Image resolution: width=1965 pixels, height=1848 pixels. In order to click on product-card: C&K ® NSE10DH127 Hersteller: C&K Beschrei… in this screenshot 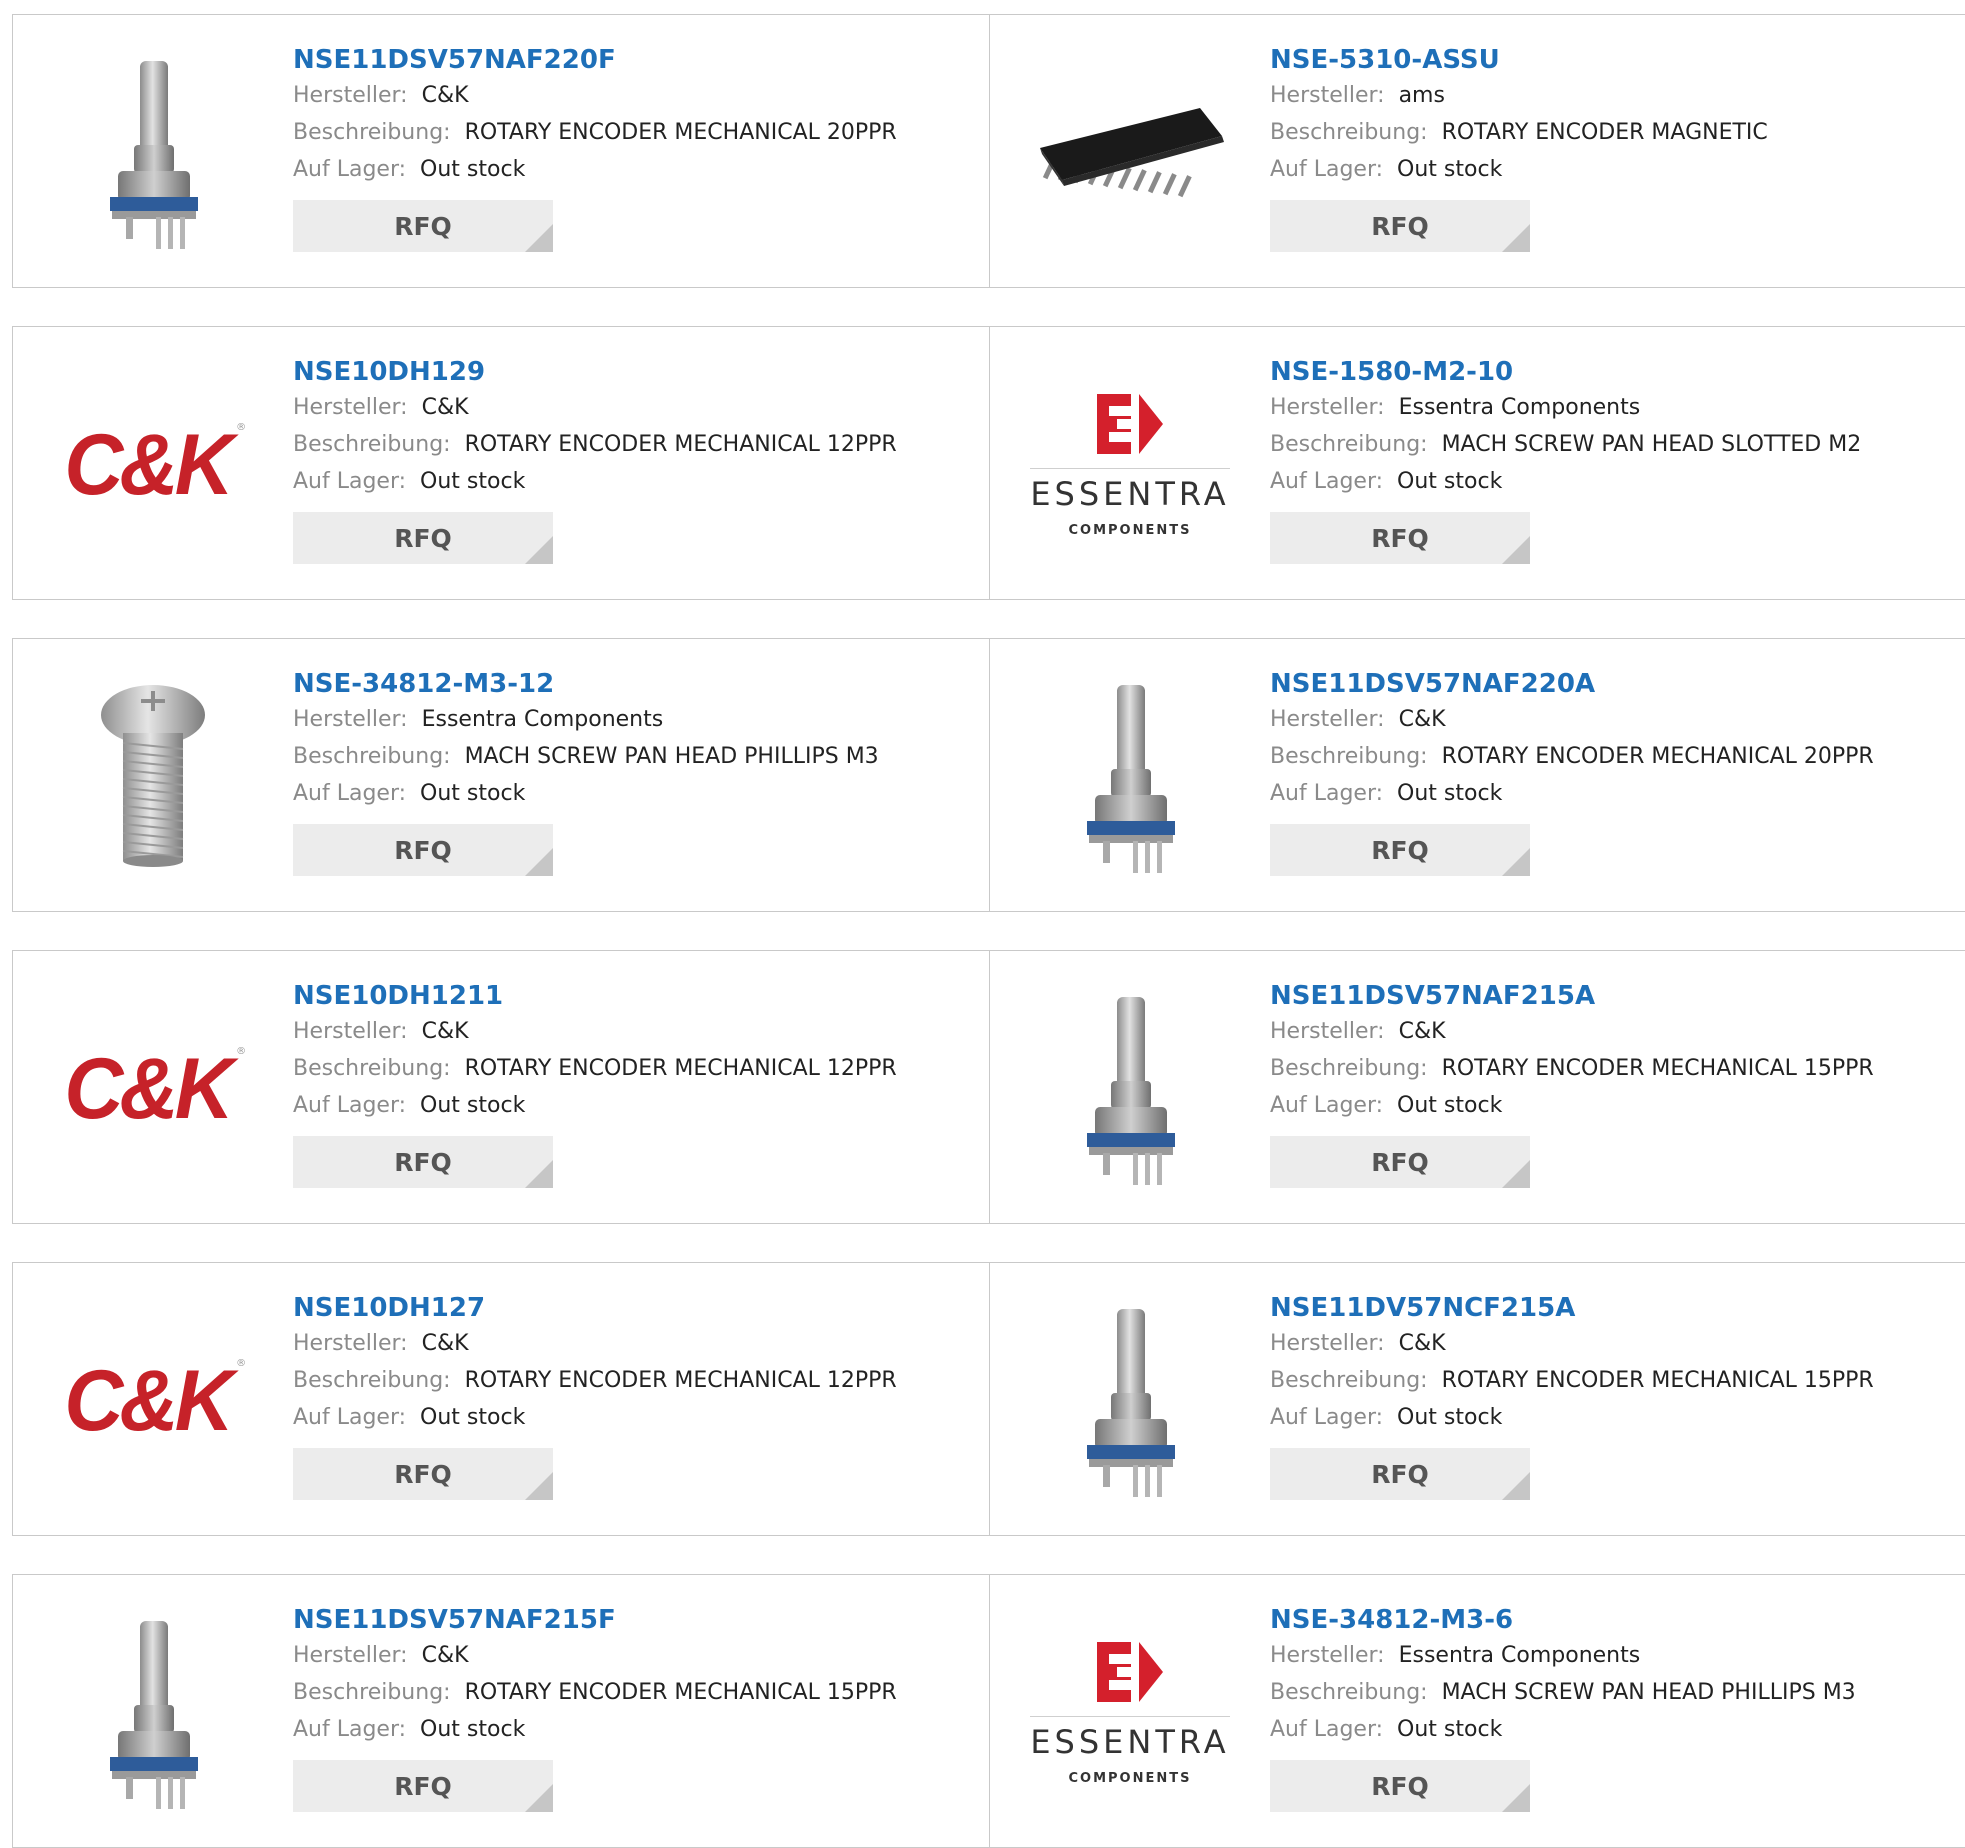, I will do `click(501, 1399)`.